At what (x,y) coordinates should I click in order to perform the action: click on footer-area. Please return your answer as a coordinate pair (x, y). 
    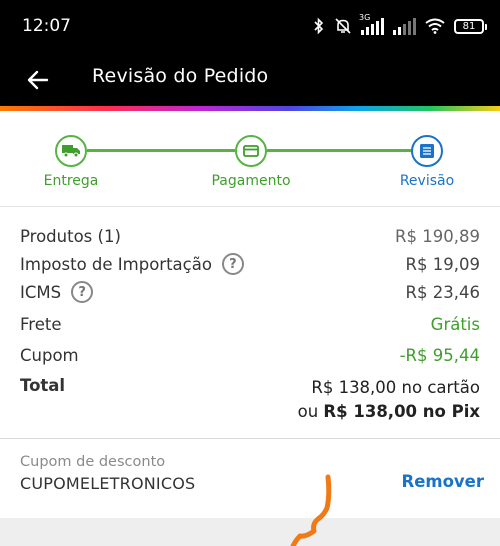
    Looking at the image, I should click on (250, 532).